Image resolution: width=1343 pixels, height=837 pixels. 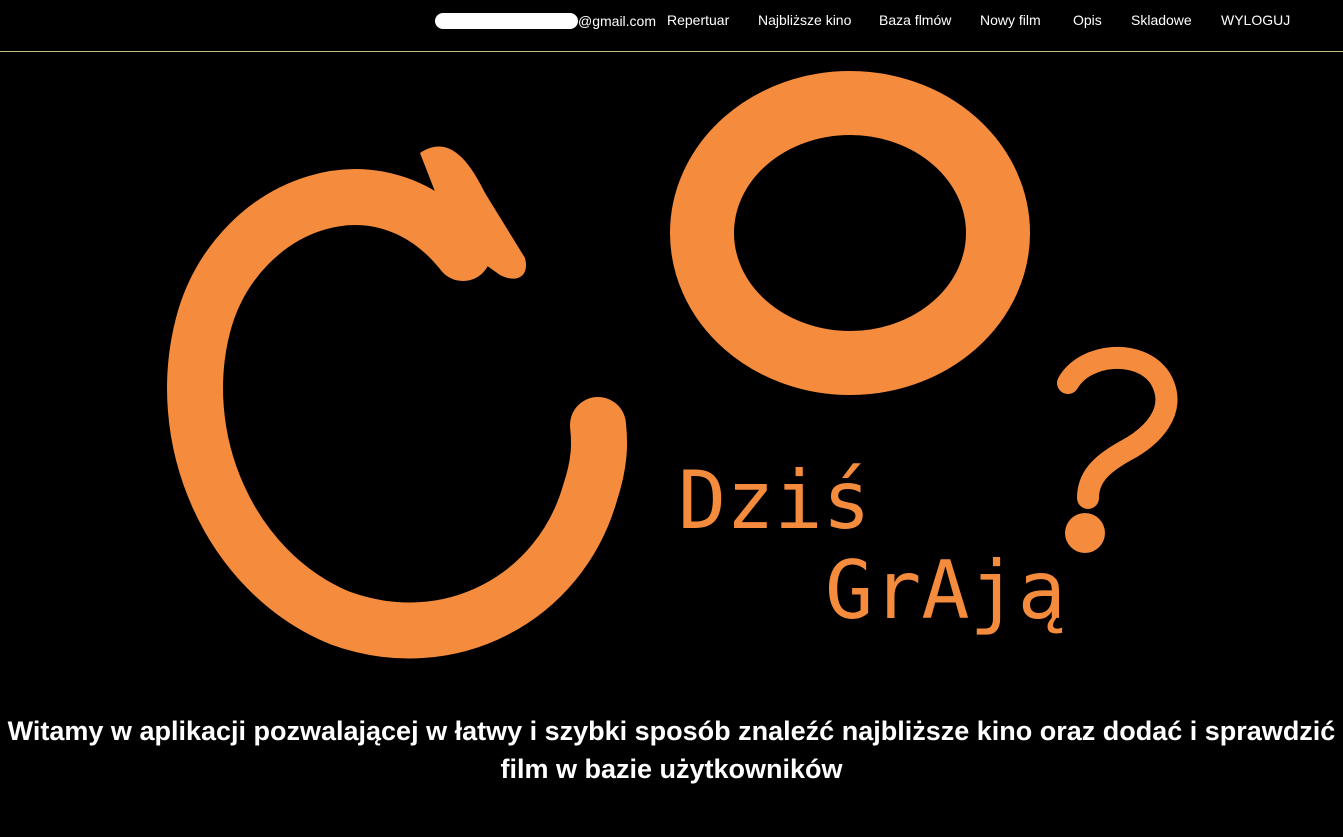 I want to click on logo-o-shape, so click(x=850, y=233).